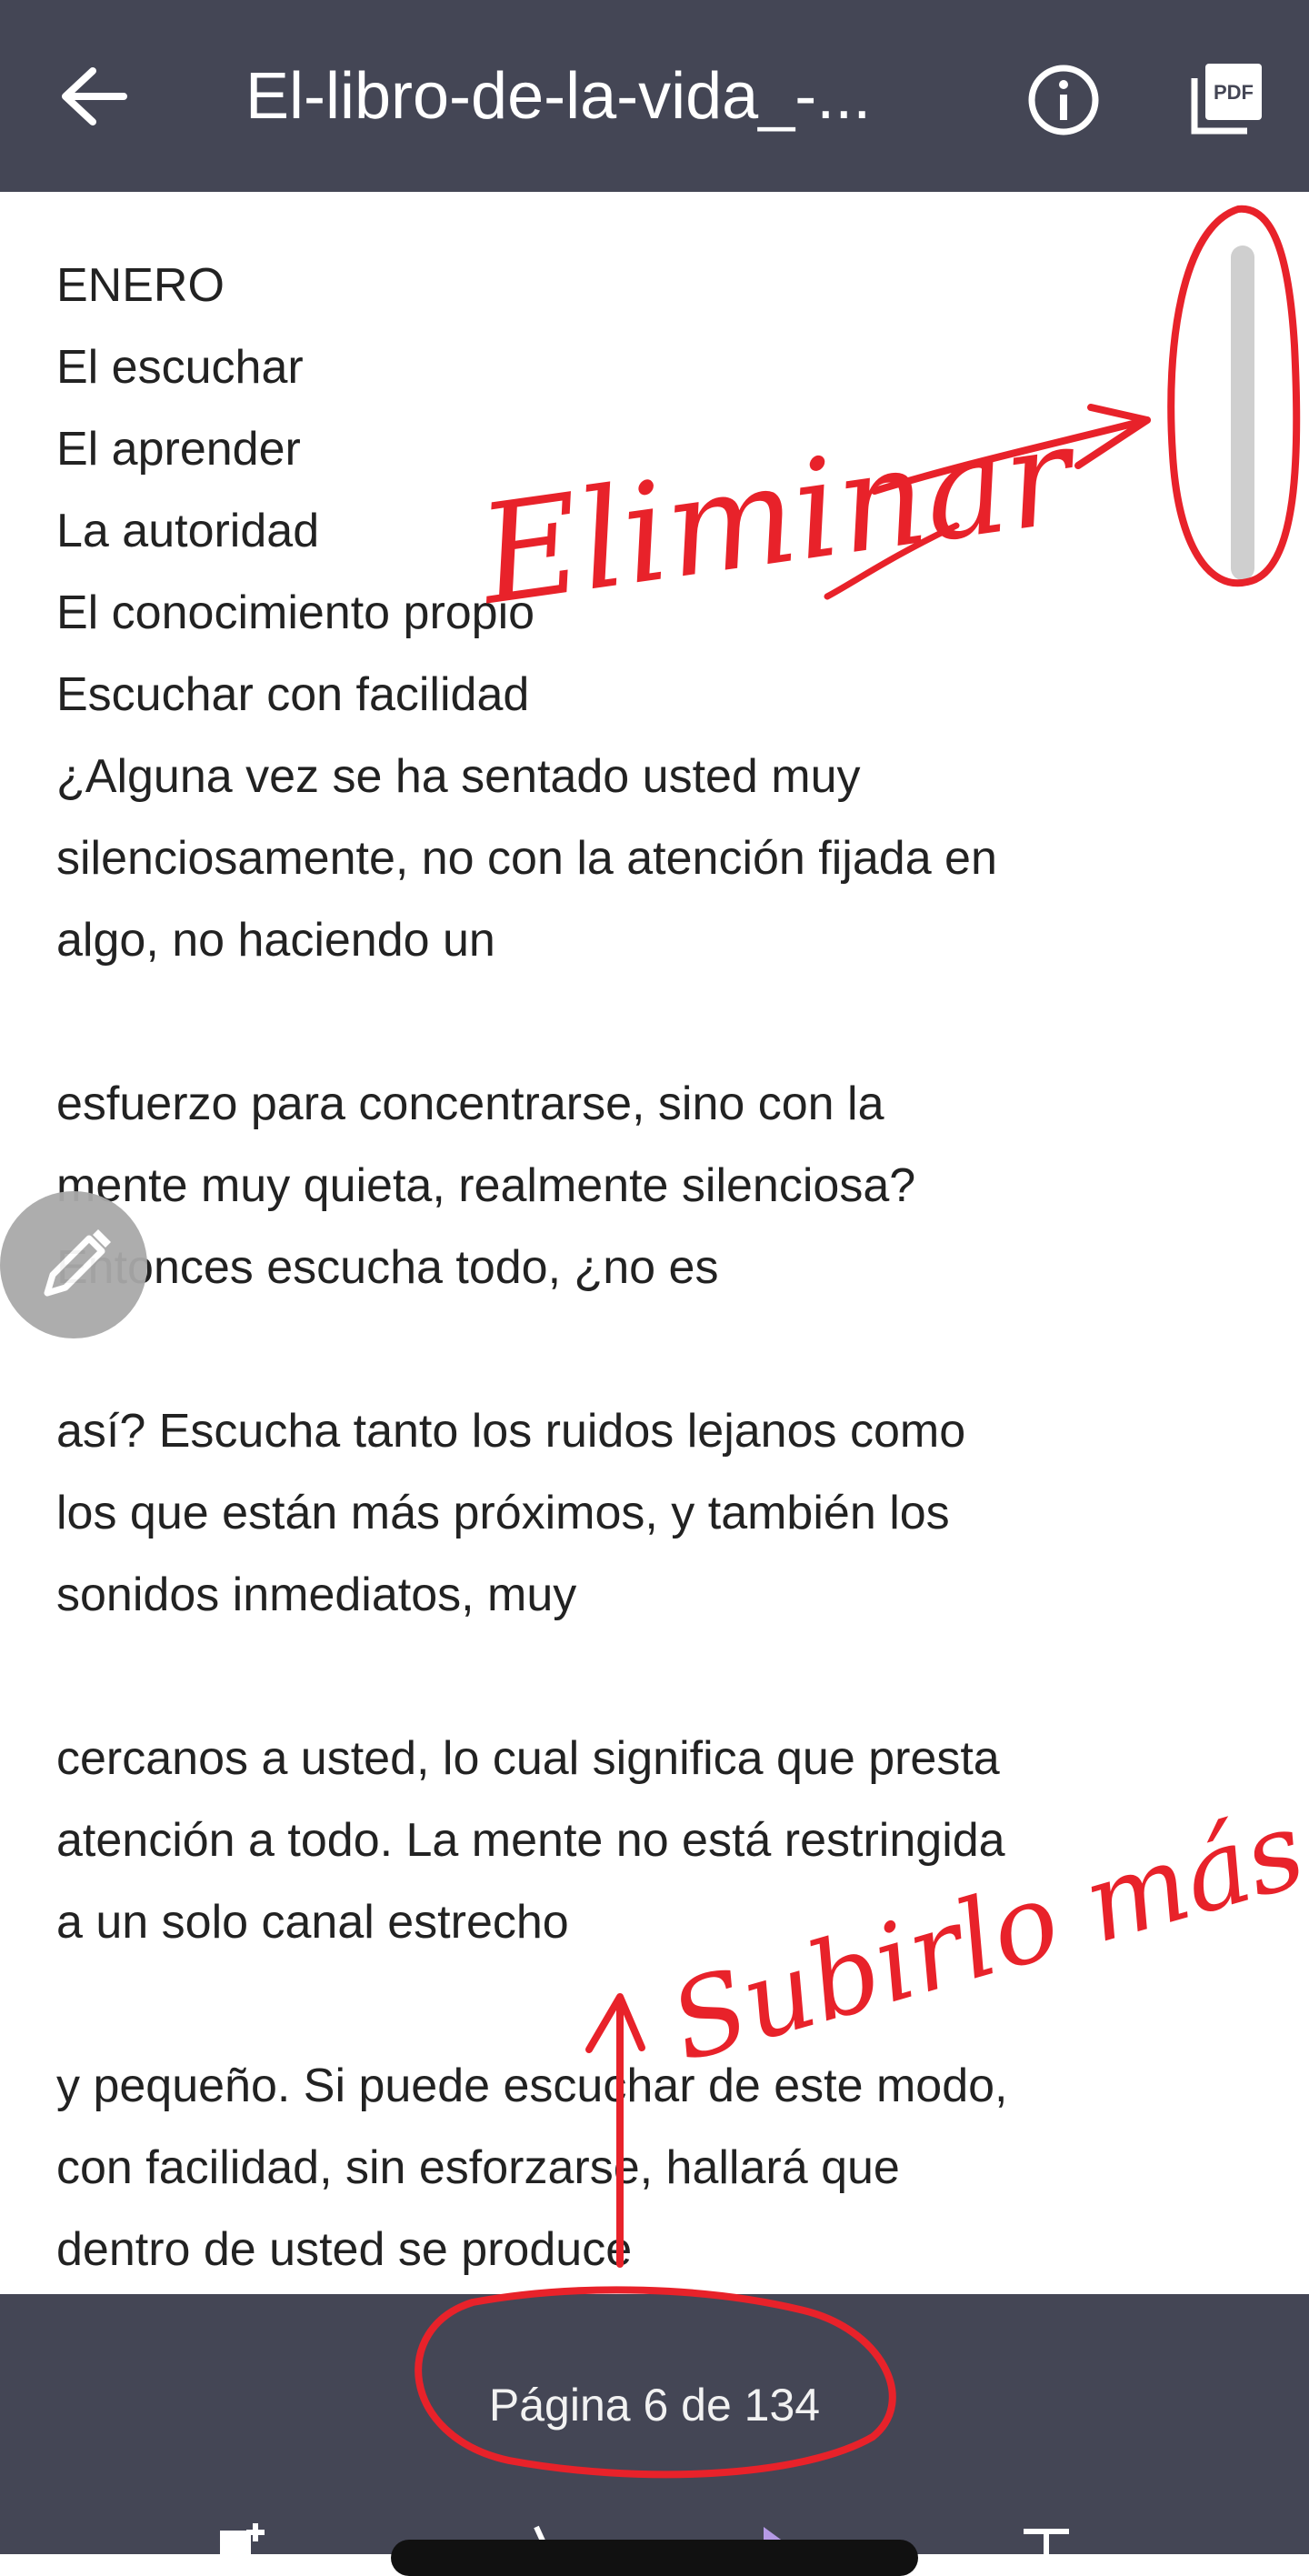 This screenshot has width=1309, height=2576. What do you see at coordinates (140, 286) in the screenshot?
I see `document-line: ENERO` at bounding box center [140, 286].